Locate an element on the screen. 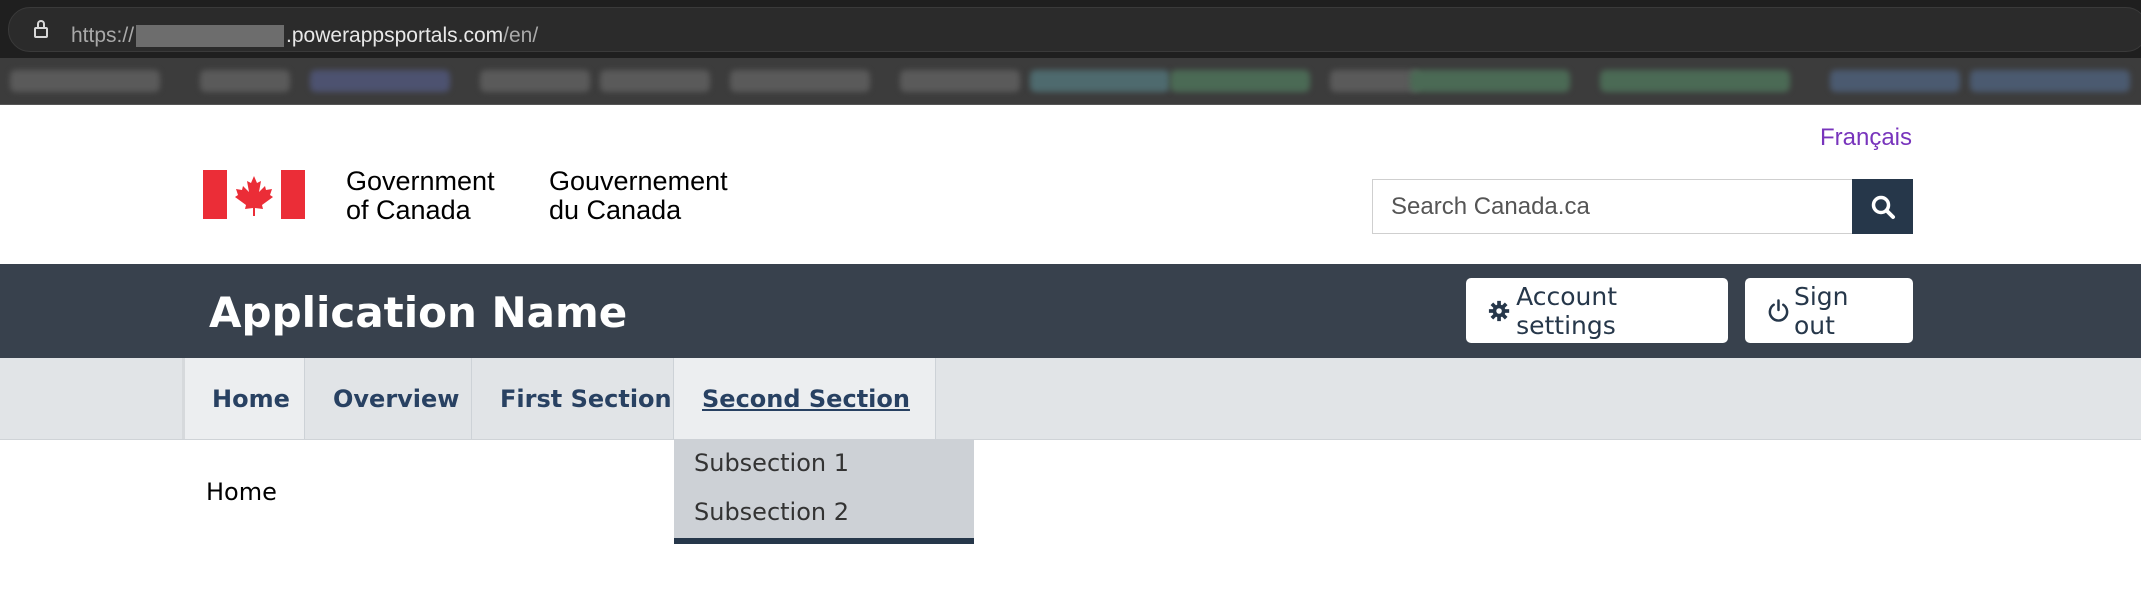  breadcrumb: Home is located at coordinates (241, 492).